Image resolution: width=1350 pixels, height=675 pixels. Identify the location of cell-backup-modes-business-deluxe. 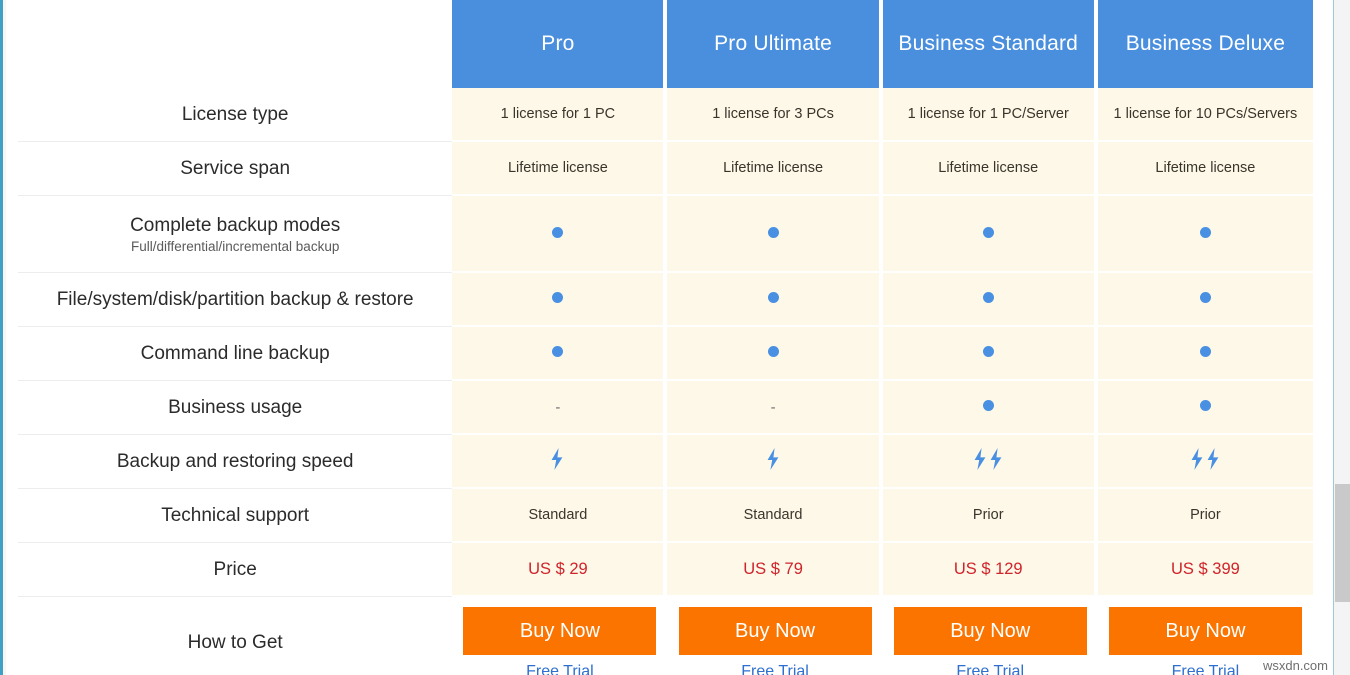
(1205, 234).